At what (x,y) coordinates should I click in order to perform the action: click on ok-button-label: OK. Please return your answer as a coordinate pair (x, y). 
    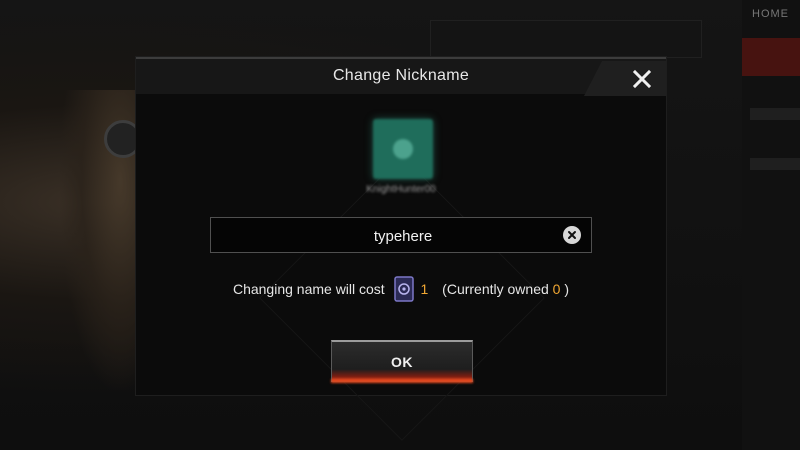
    Looking at the image, I should click on (402, 361).